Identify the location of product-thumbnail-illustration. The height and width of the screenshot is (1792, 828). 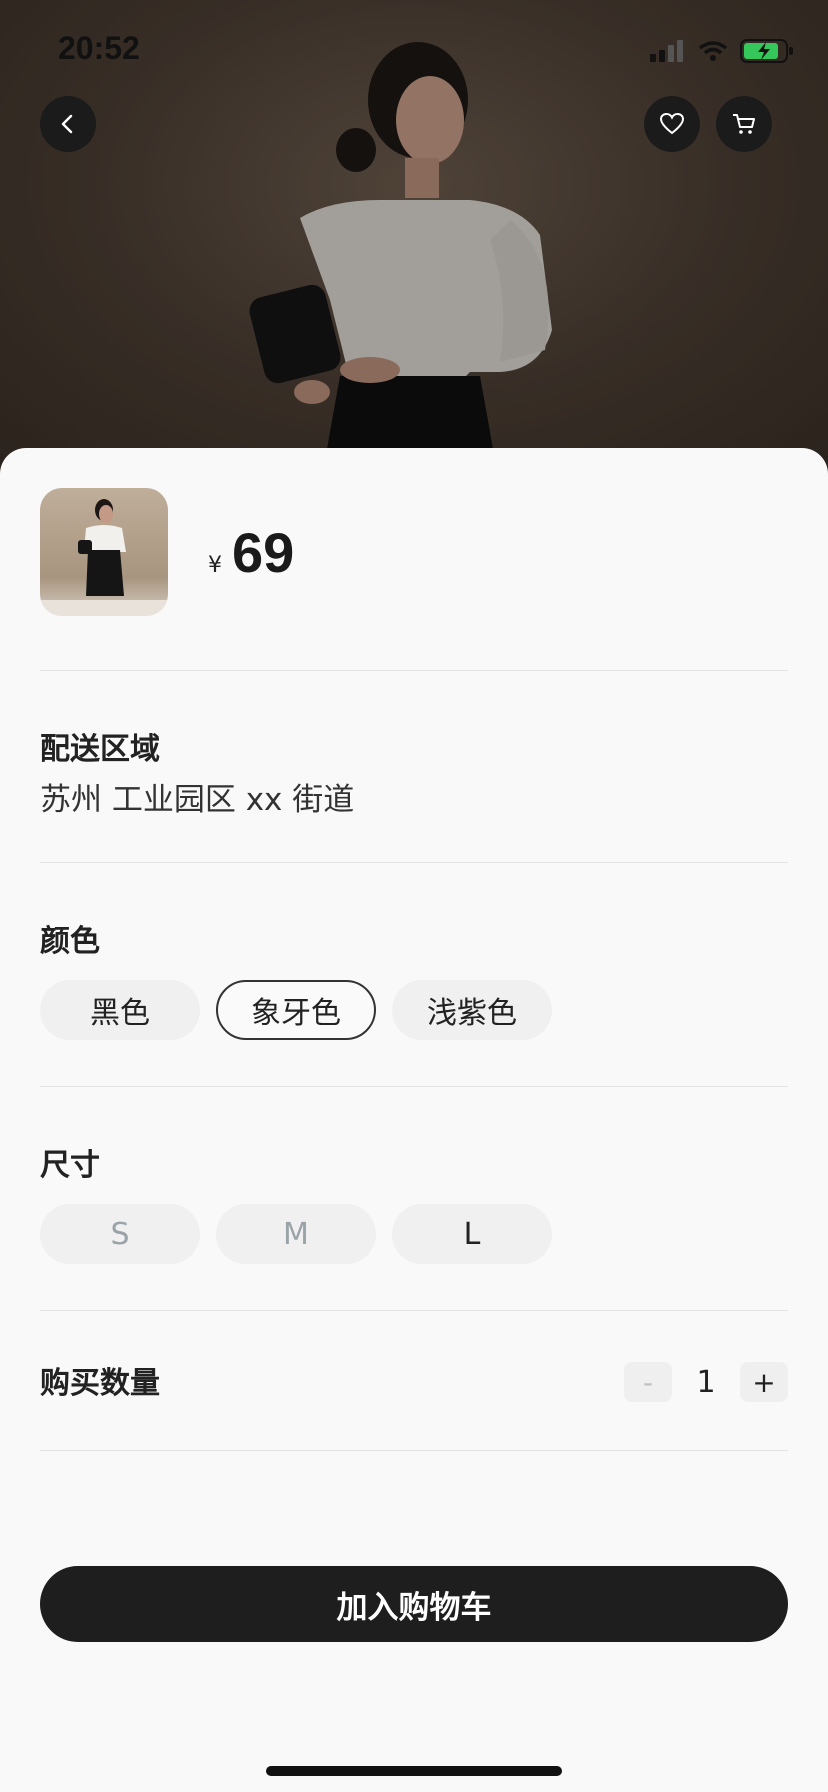
(104, 557).